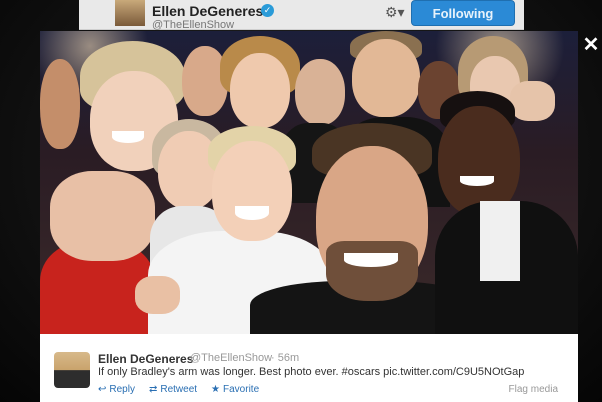  I want to click on favorite-label: Favorite, so click(241, 389).